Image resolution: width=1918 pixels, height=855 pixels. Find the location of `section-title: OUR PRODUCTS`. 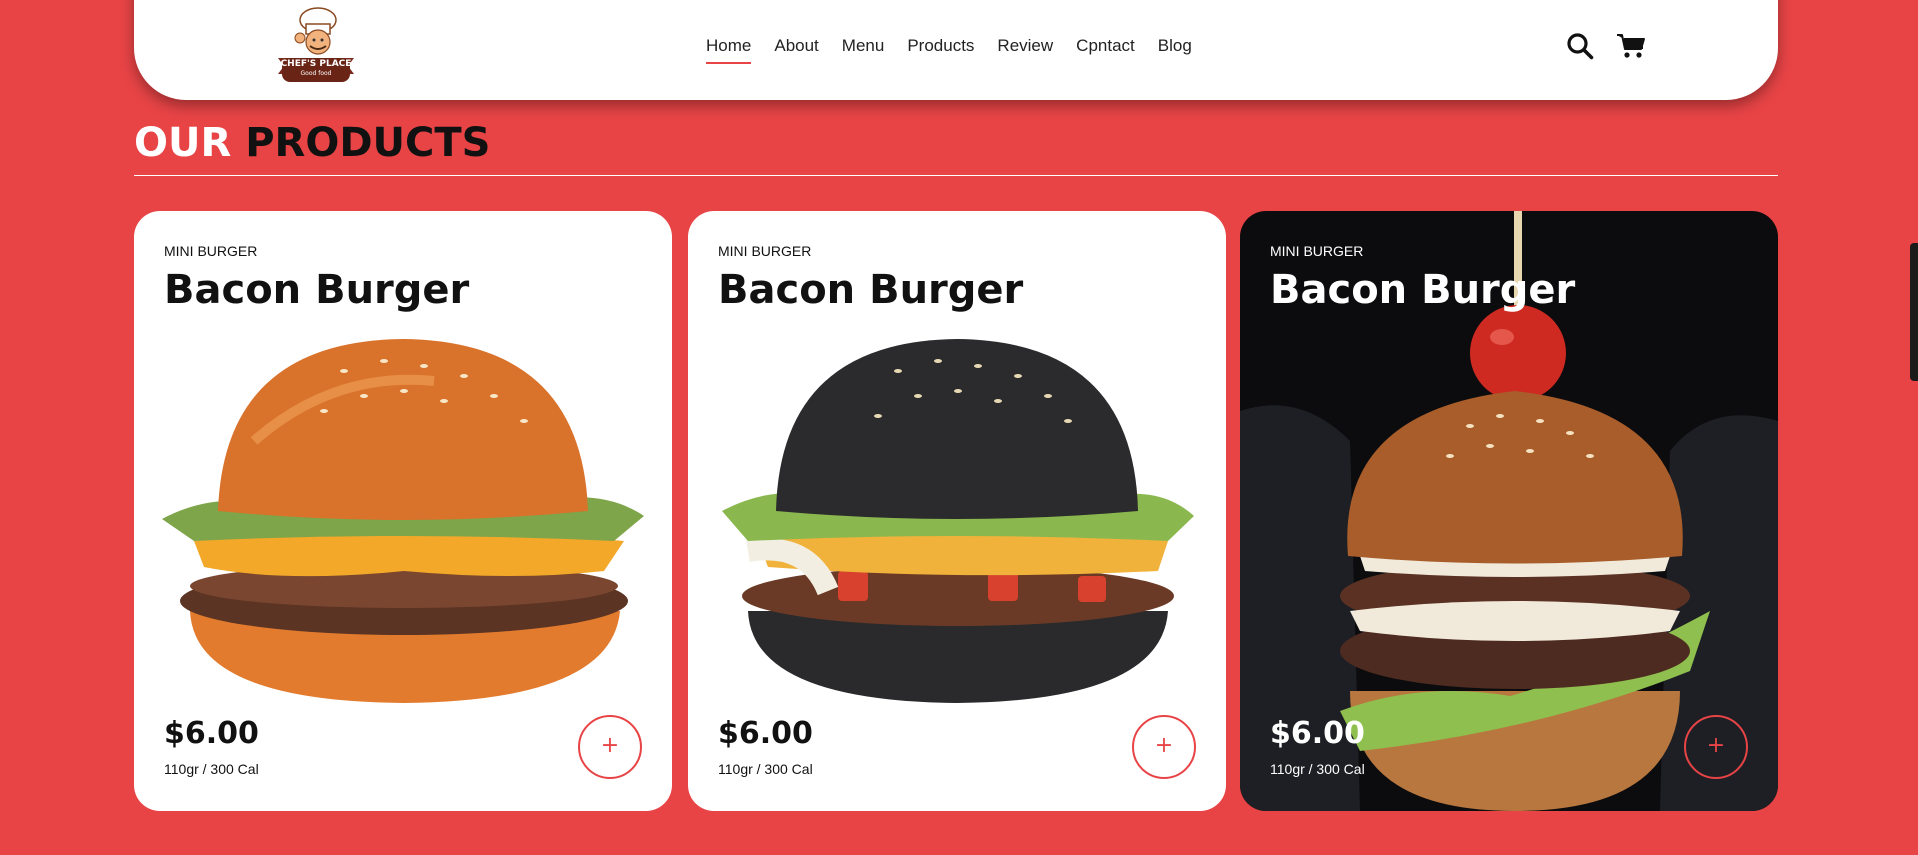

section-title: OUR PRODUCTS is located at coordinates (312, 143).